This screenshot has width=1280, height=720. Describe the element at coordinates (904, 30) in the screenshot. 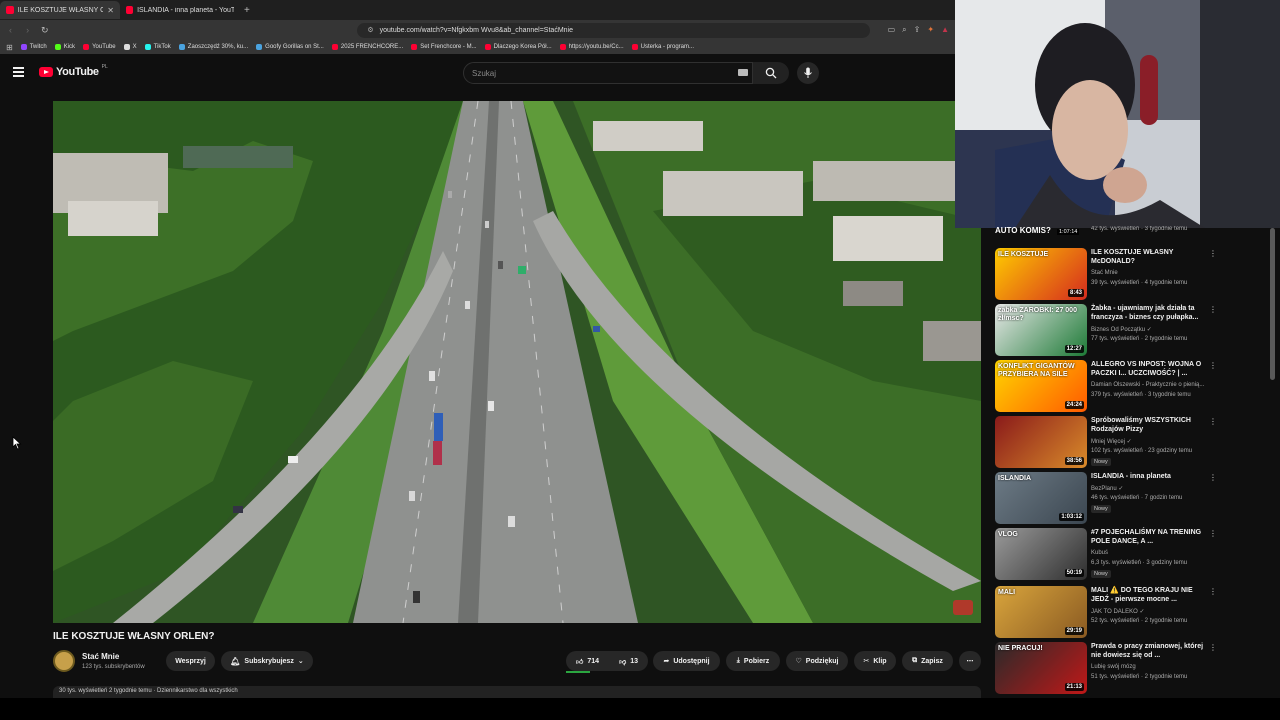

I see `zoom-icon: ⌕` at that location.